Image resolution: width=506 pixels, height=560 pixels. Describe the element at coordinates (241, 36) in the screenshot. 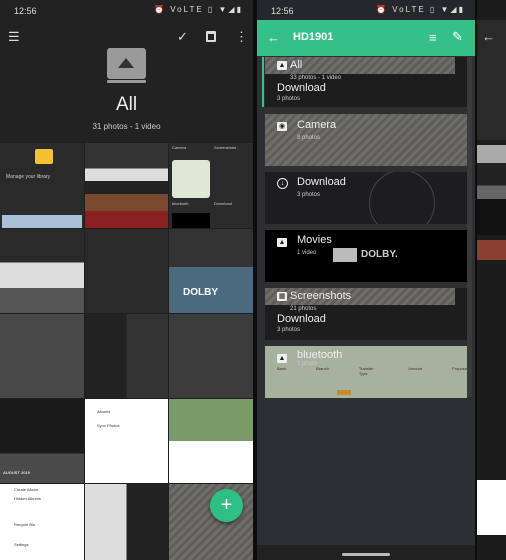

I see `more-vert-icon: ⋮` at that location.